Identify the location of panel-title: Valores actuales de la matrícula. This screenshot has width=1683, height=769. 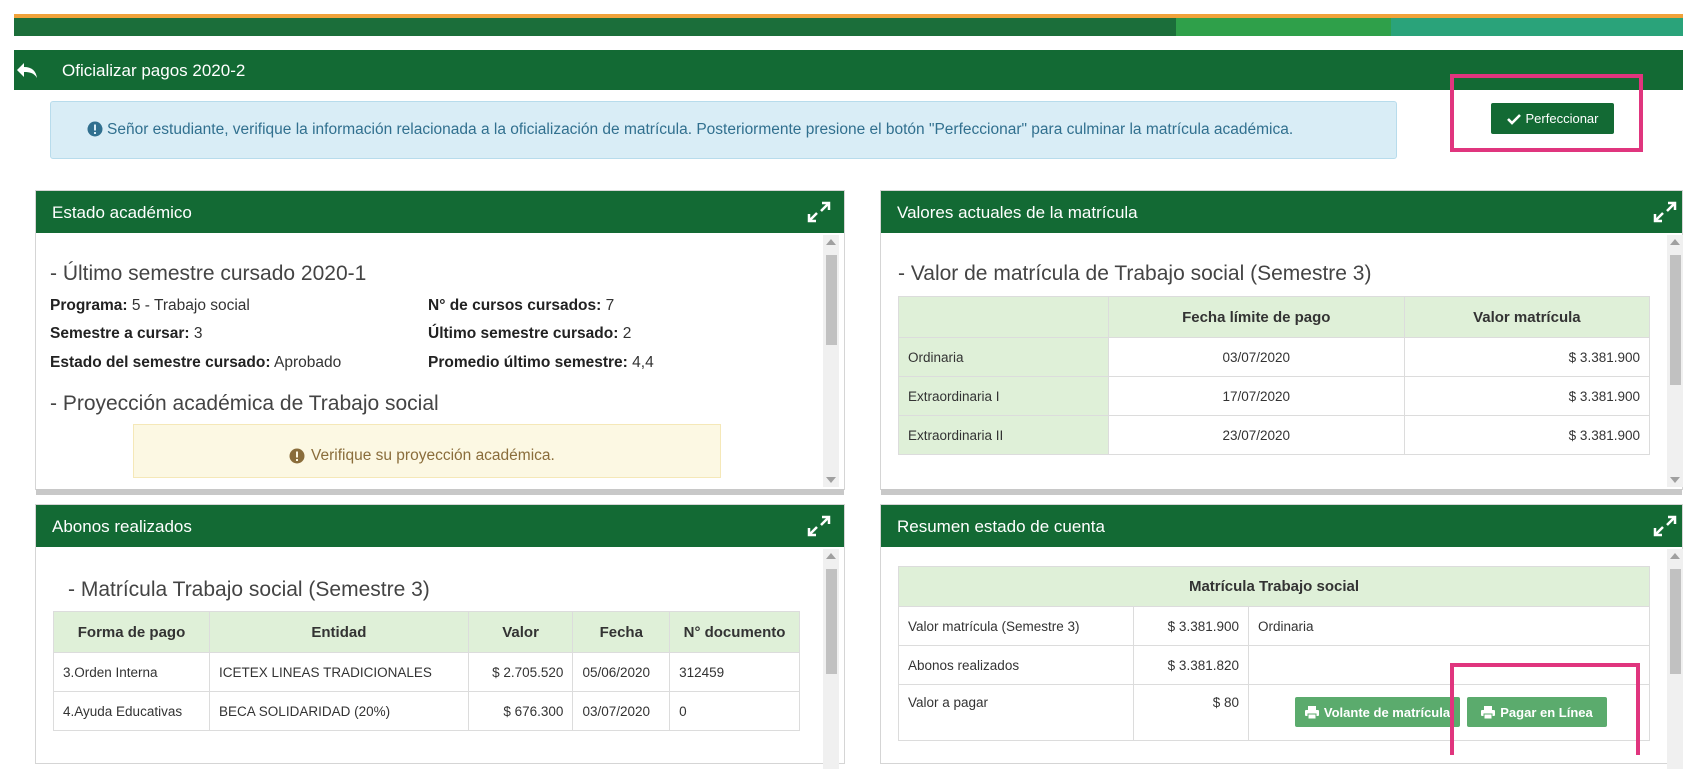
(1017, 212).